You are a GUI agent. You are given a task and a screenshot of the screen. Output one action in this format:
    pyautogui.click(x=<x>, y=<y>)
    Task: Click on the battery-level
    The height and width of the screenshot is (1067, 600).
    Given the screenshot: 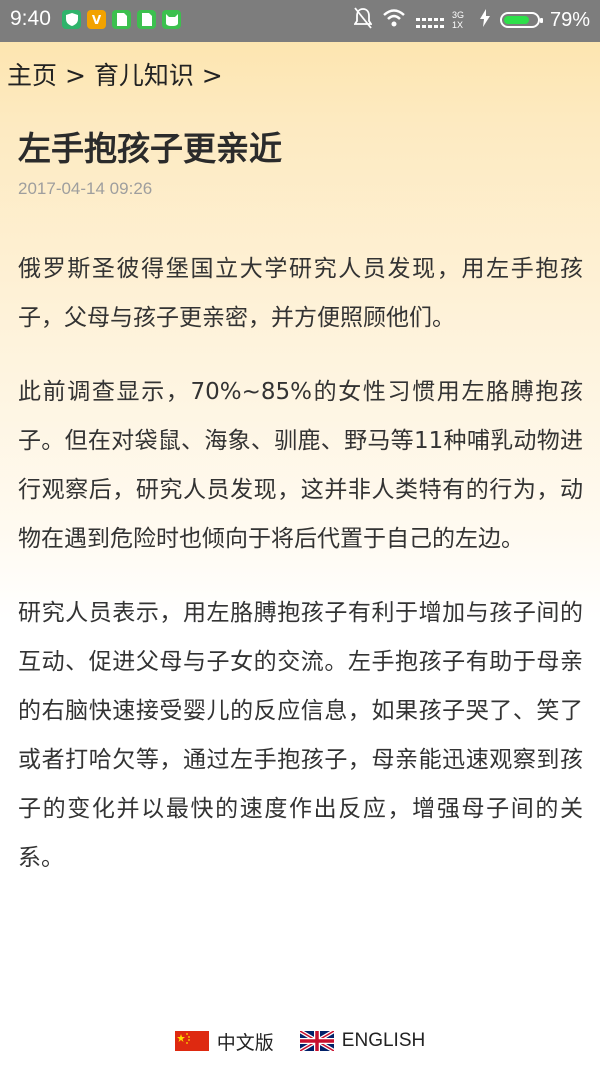 What is the action you would take?
    pyautogui.click(x=516, y=20)
    